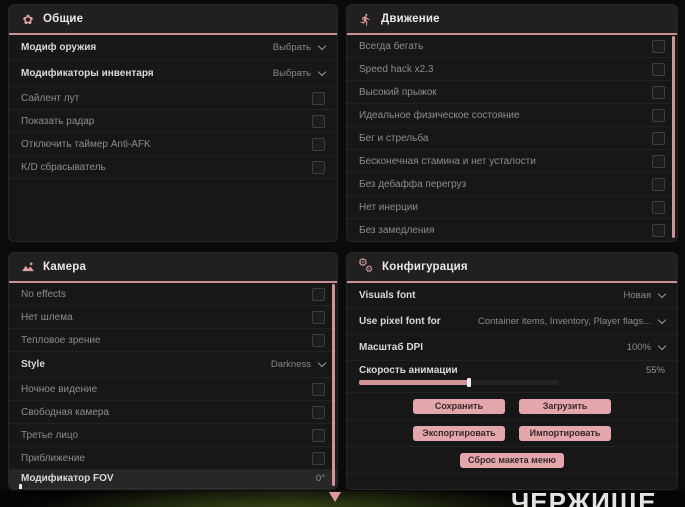 This screenshot has width=685, height=507. What do you see at coordinates (512, 230) in the screenshot?
I see `row-checkbox: Без замедления` at bounding box center [512, 230].